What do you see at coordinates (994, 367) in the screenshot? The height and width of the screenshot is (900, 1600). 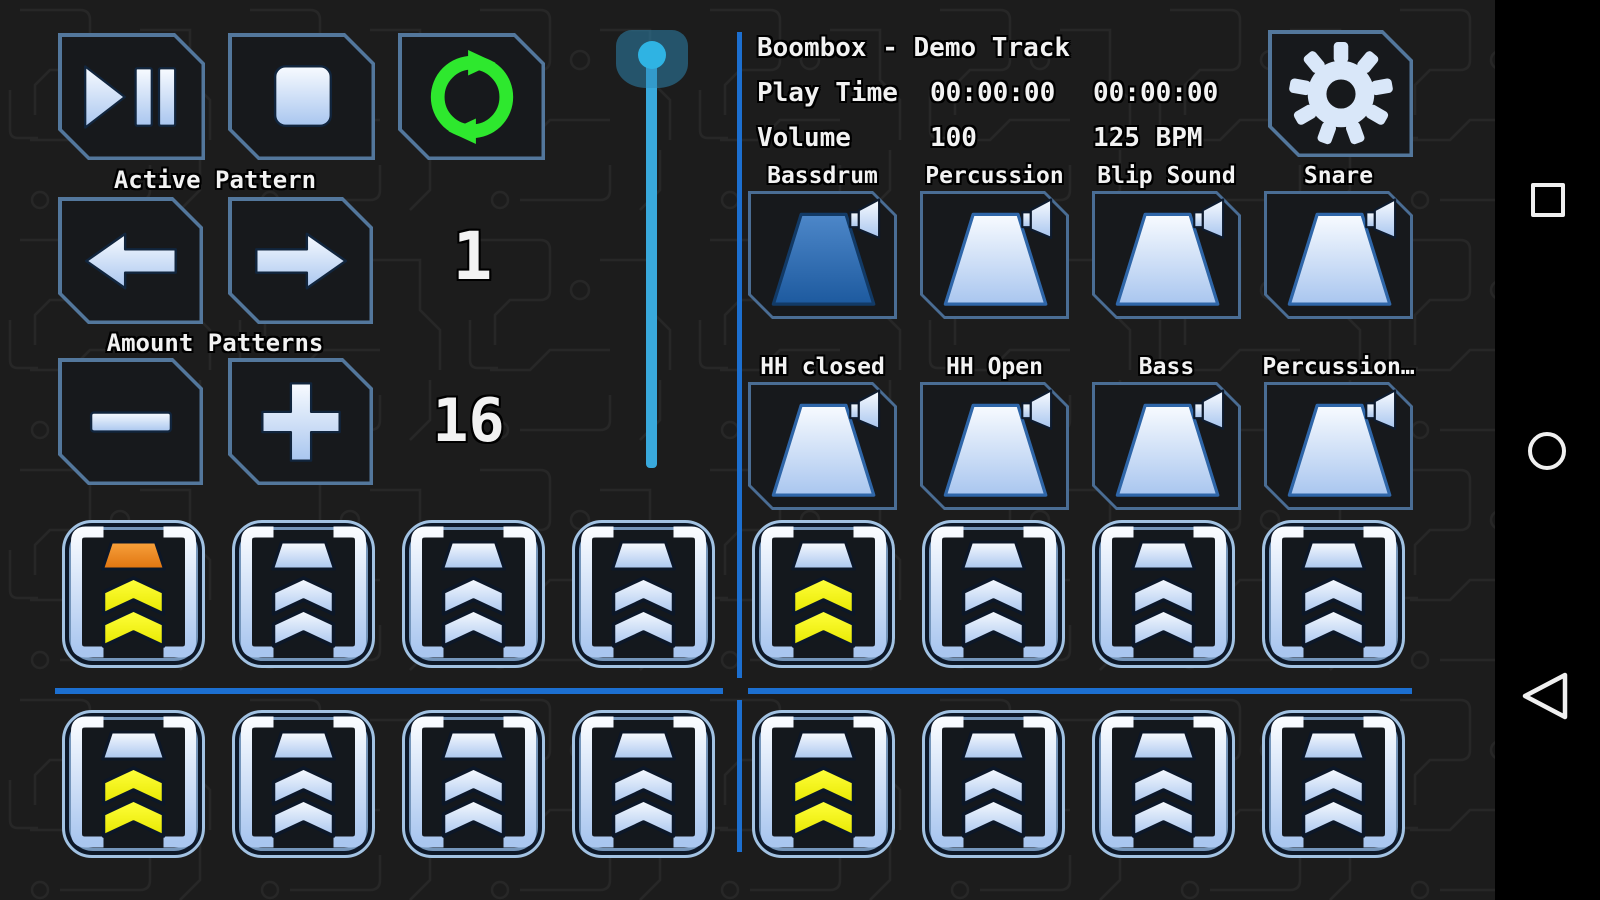 I see `pad-label: HH Open` at bounding box center [994, 367].